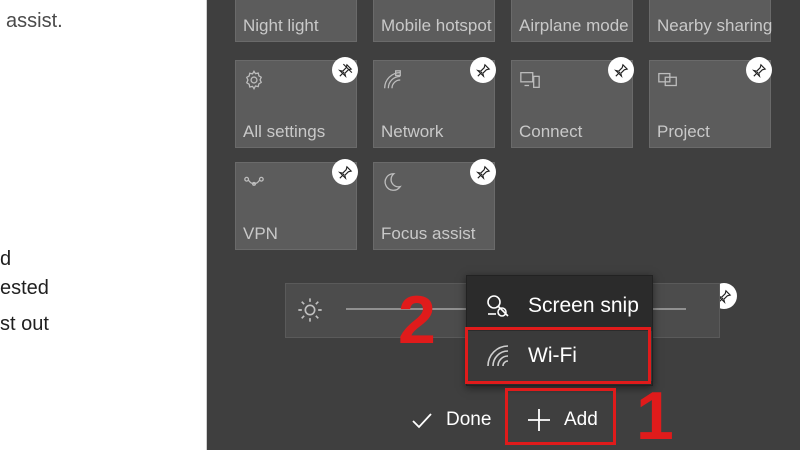 Image resolution: width=800 pixels, height=454 pixels. Describe the element at coordinates (281, 25) in the screenshot. I see `tile-label: Night light` at that location.